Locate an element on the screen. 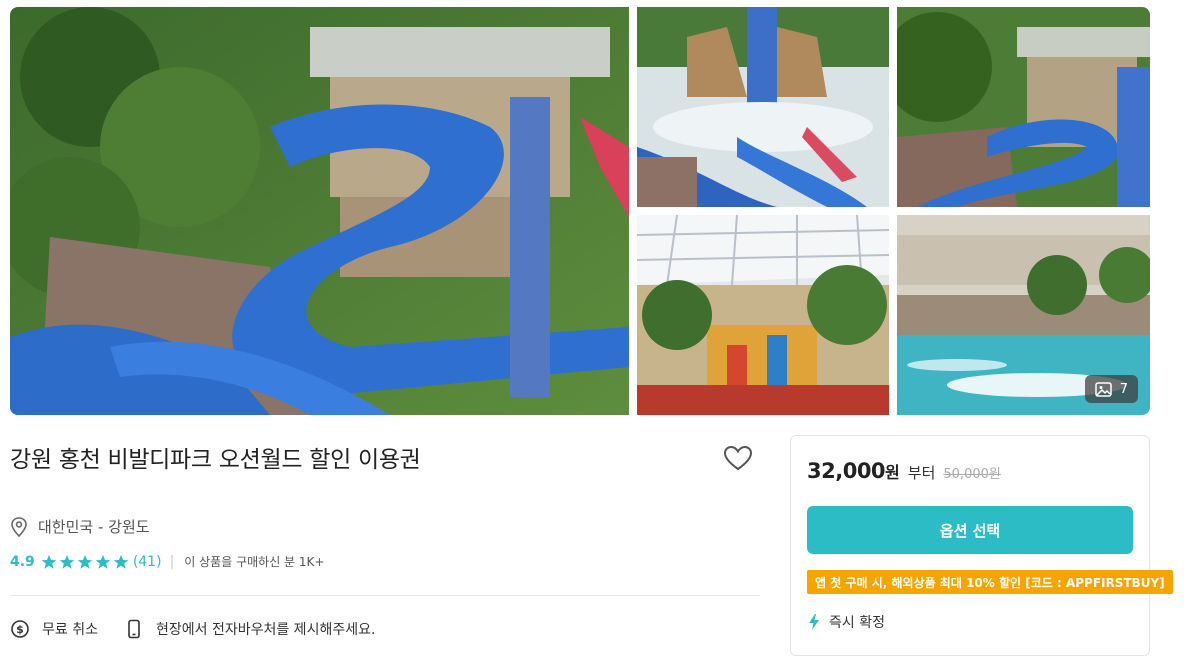 This screenshot has width=1186, height=659. instant-confirm: 즉시 확정 is located at coordinates (846, 622).